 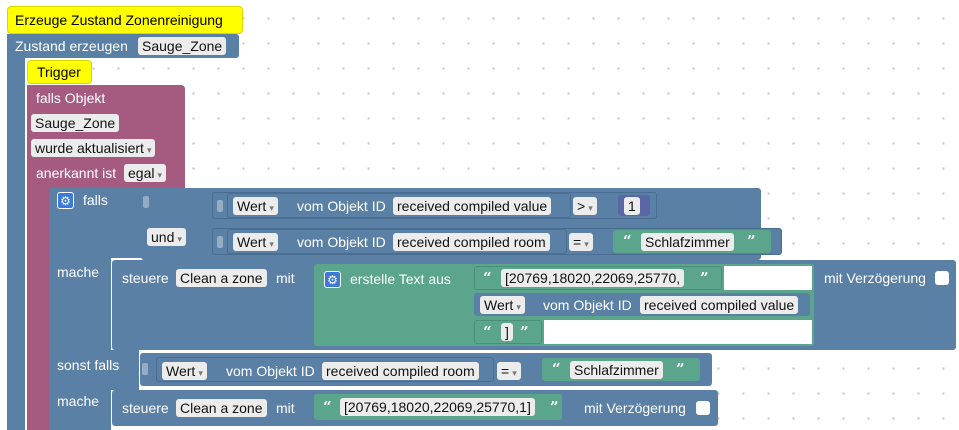 I want to click on elseif-label: sonst falls, so click(x=88, y=365).